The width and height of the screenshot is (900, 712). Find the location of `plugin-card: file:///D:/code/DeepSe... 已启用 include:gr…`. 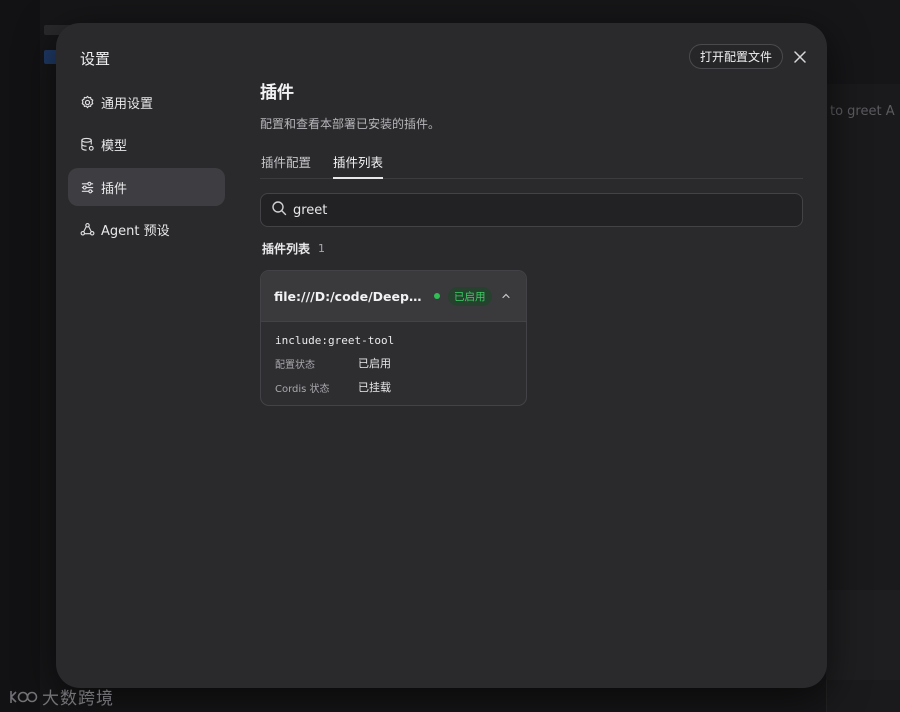

plugin-card: file:///D:/code/DeepSe... 已启用 include:gr… is located at coordinates (393, 338).